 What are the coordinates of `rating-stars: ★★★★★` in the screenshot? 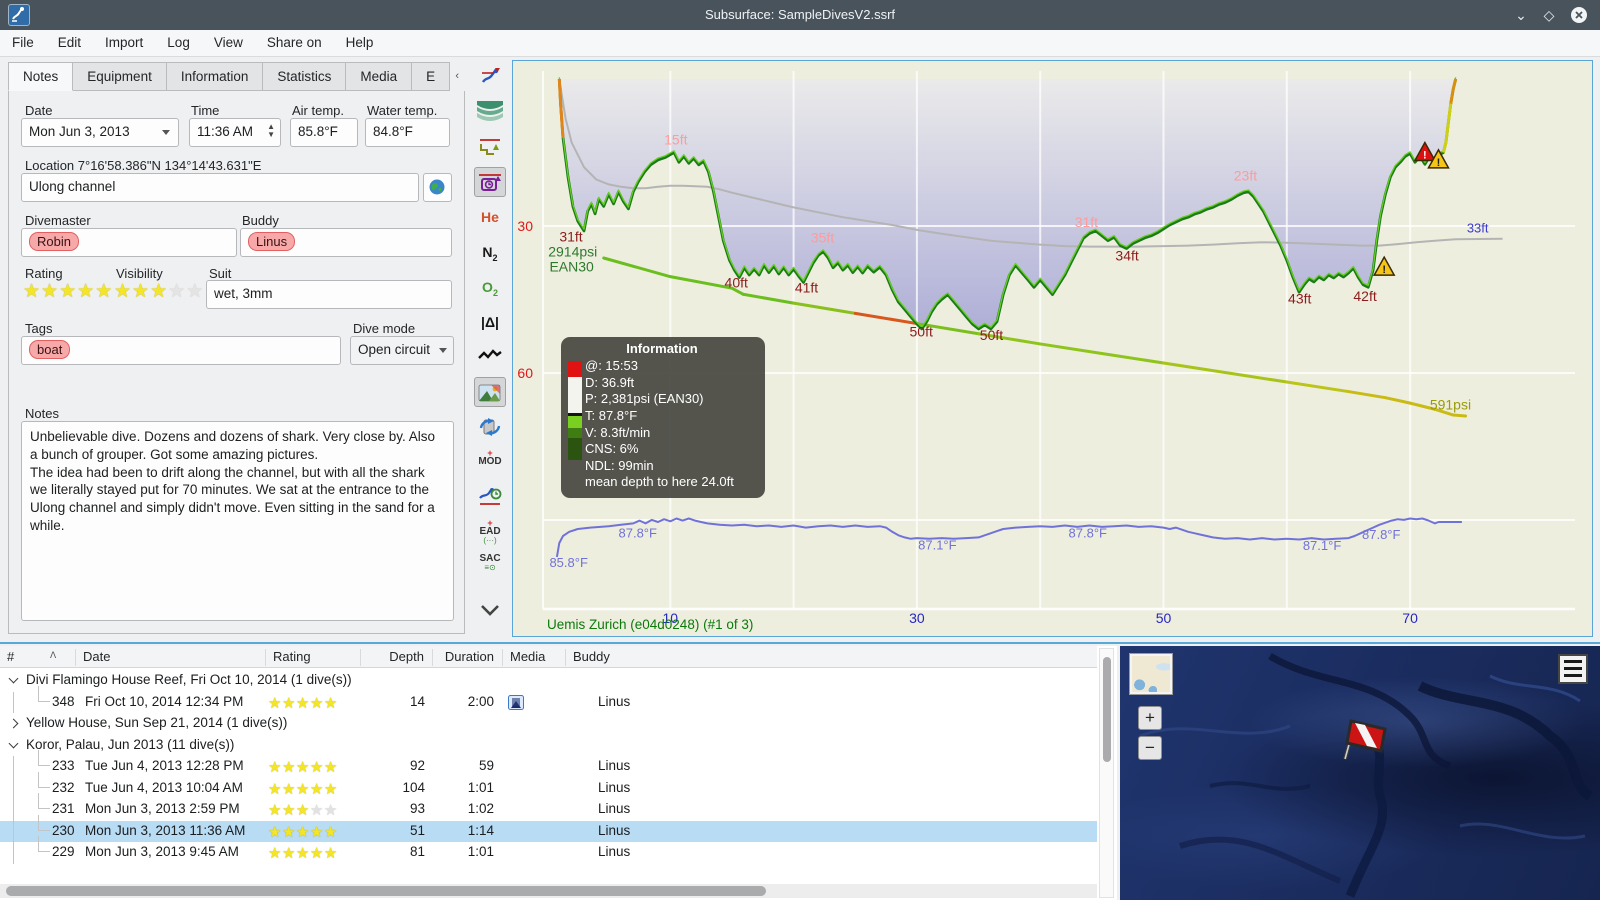 It's located at (68, 292).